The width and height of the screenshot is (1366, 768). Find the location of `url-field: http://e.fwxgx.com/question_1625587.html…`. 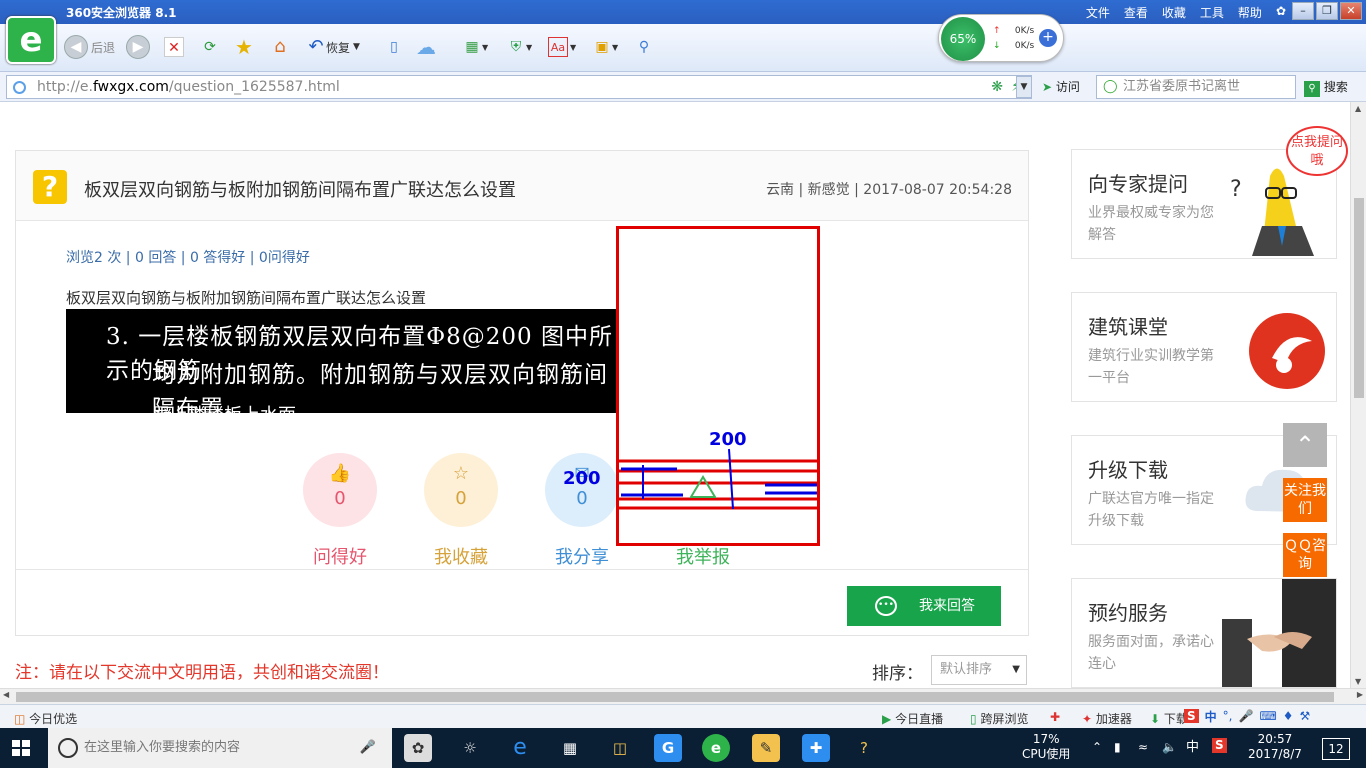

url-field: http://e.fwxgx.com/question_1625587.html… is located at coordinates (519, 87).